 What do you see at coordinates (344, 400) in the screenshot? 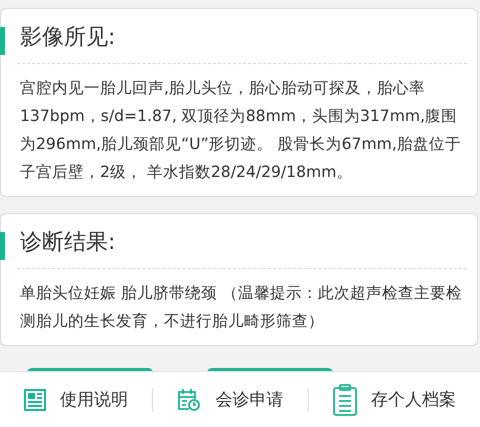
I see `clipboard-icon` at bounding box center [344, 400].